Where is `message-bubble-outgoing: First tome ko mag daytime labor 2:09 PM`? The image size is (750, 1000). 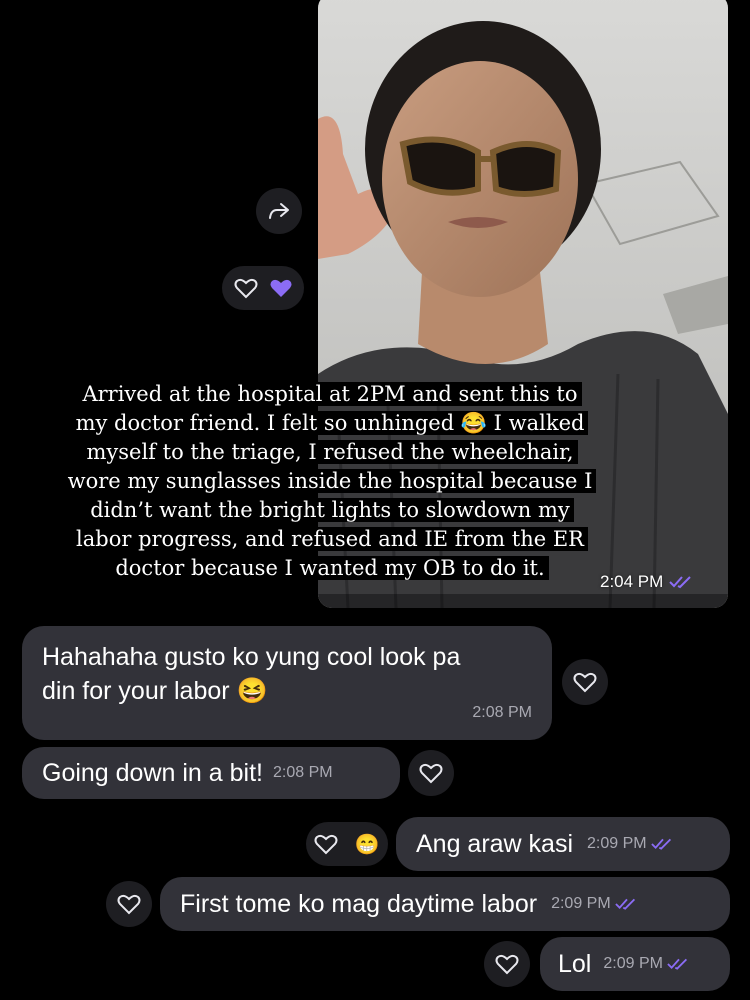 message-bubble-outgoing: First tome ko mag daytime labor 2:09 PM is located at coordinates (445, 904).